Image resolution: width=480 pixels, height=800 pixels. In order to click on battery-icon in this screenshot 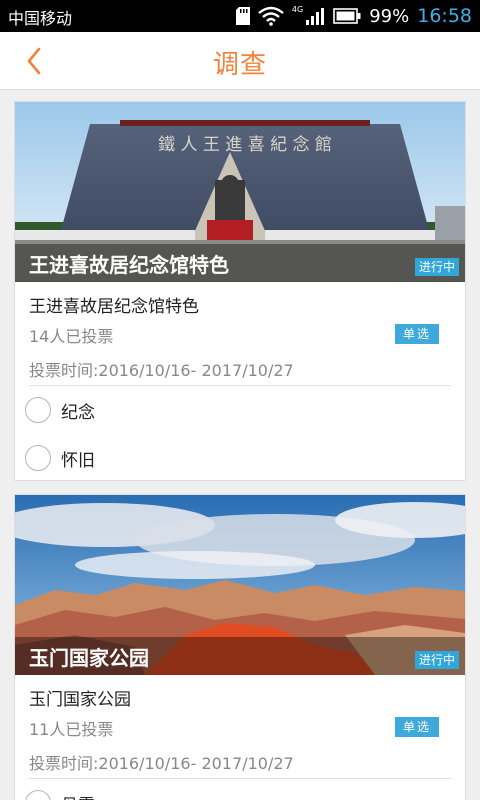, I will do `click(347, 16)`.